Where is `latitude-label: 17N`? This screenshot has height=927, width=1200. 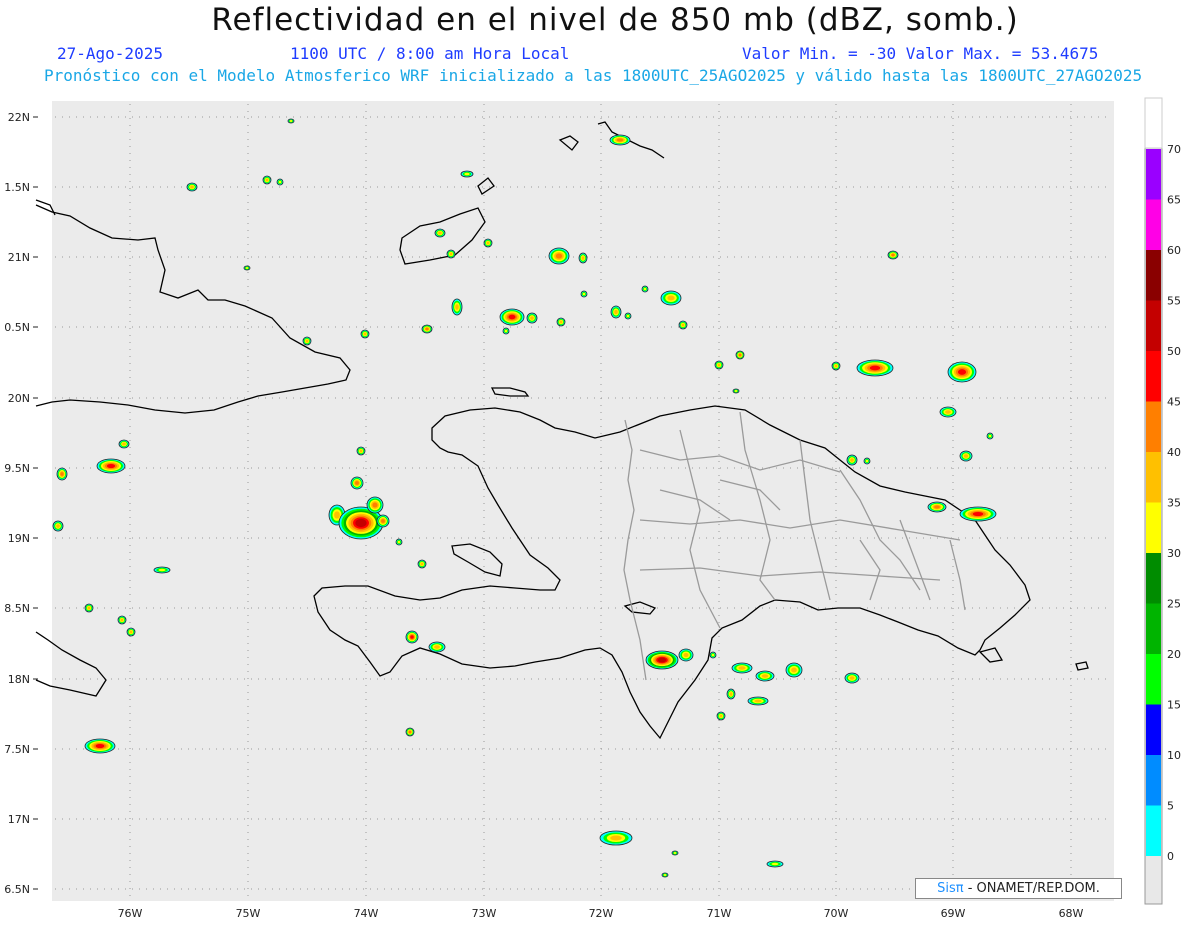
latitude-label: 17N is located at coordinates (19, 819).